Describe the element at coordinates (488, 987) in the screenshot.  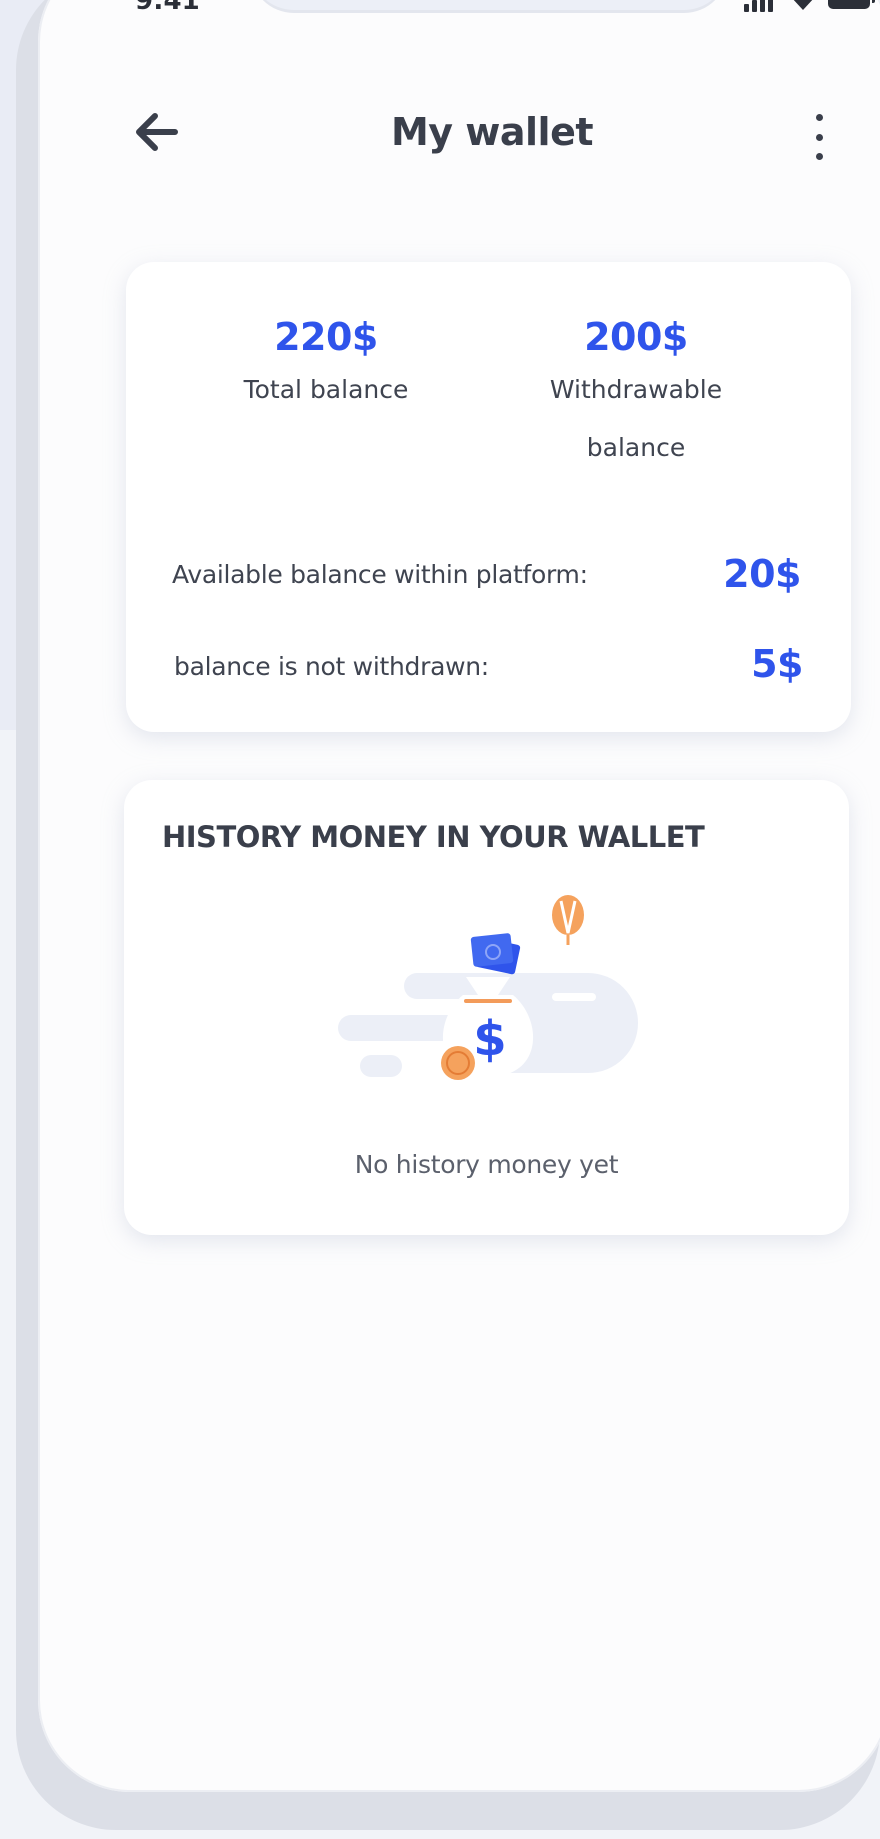
I see `money-bag-illustration: $` at that location.